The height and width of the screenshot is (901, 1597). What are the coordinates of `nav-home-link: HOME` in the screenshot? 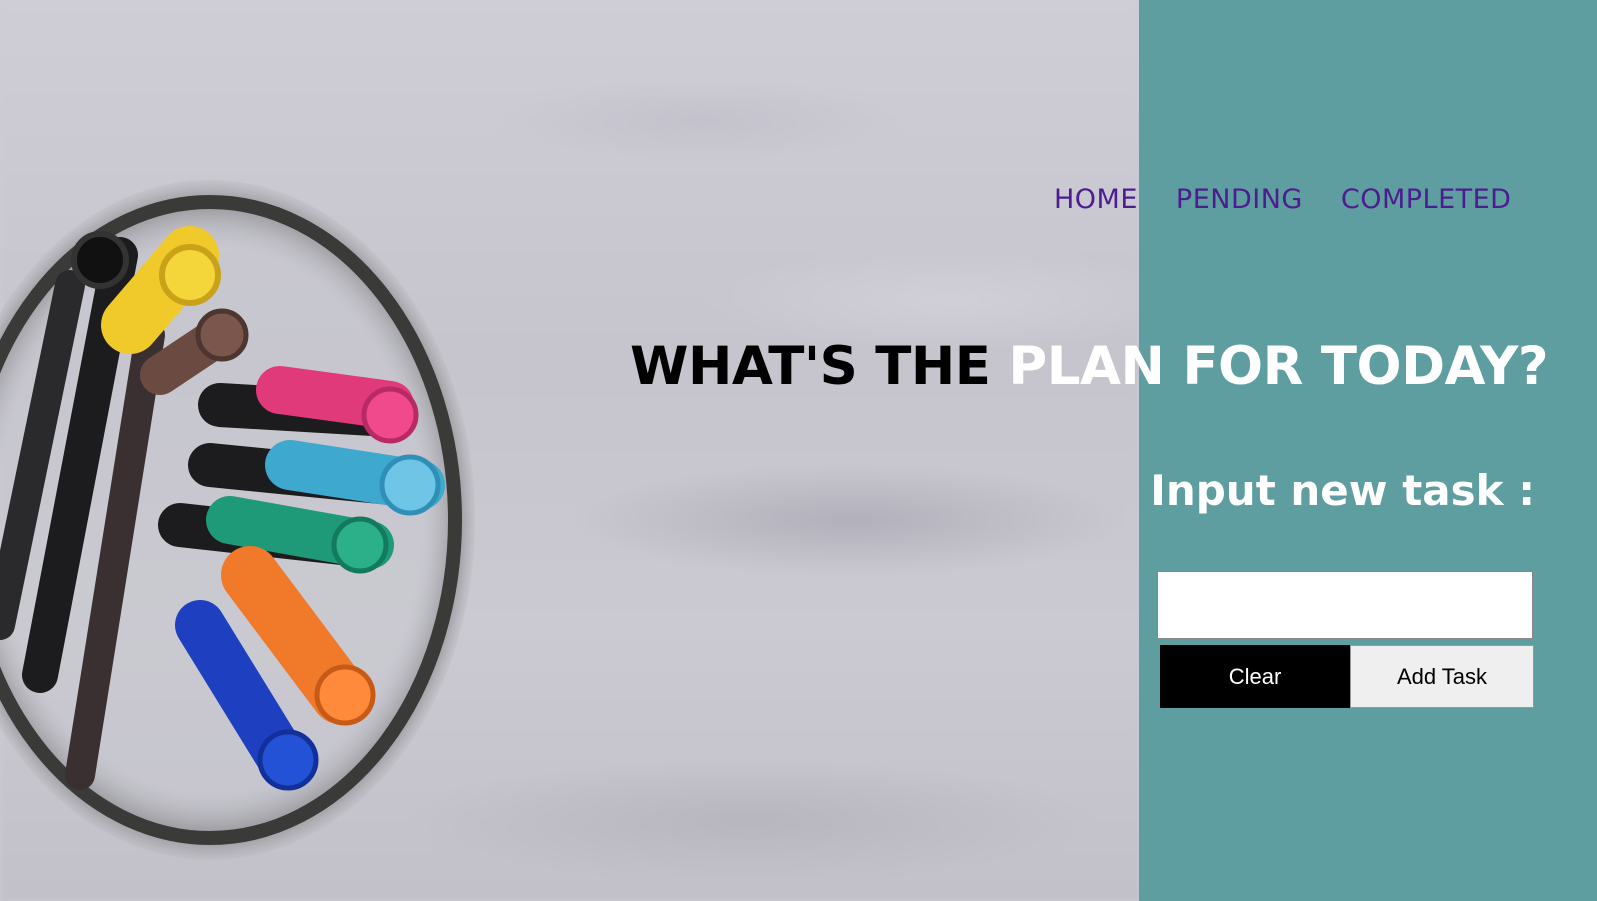 It's located at (1096, 199).